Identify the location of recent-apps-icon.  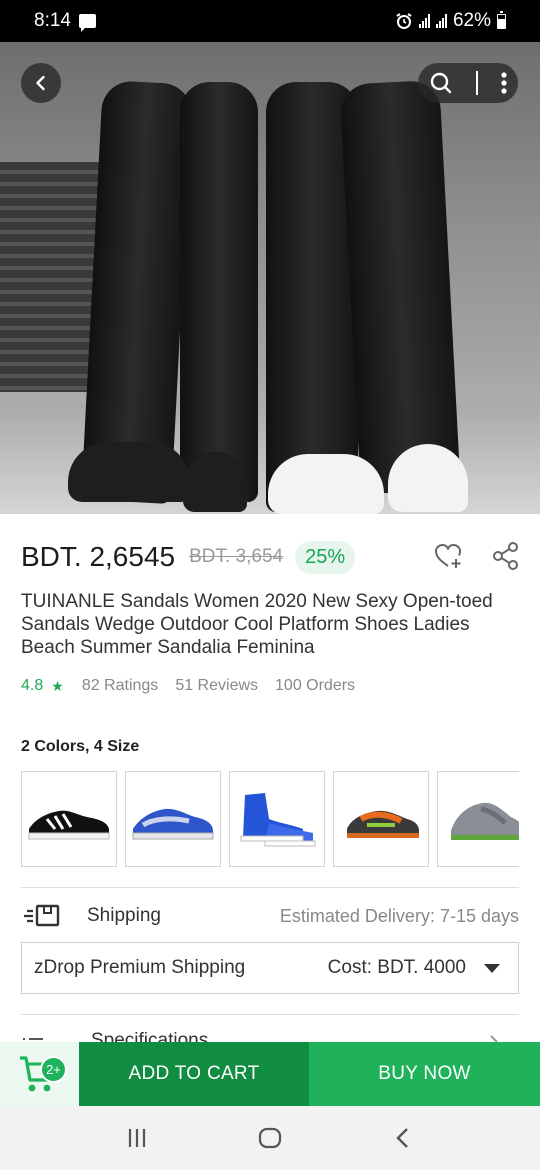
(136, 1138).